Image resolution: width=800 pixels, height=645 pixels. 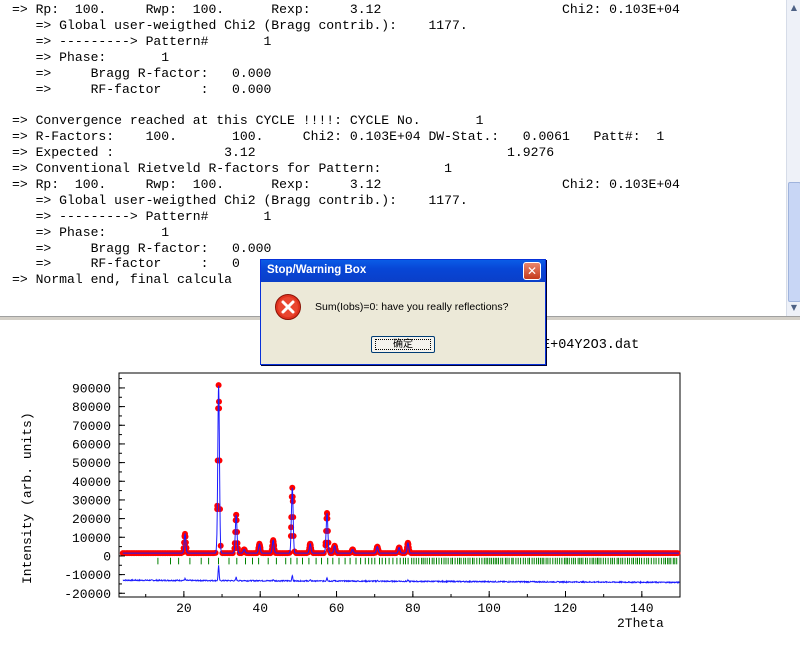 I want to click on close-icon: ✕, so click(x=532, y=271).